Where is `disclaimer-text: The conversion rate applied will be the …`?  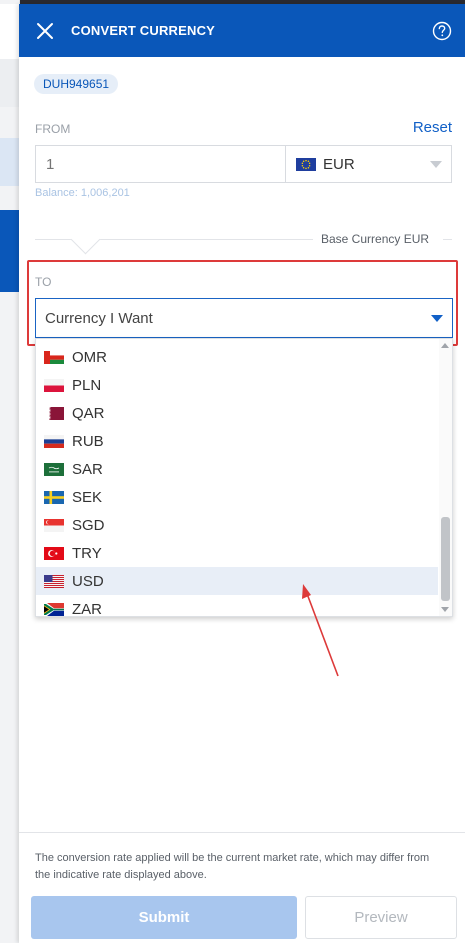
disclaimer-text: The conversion rate applied will be the … is located at coordinates (232, 866).